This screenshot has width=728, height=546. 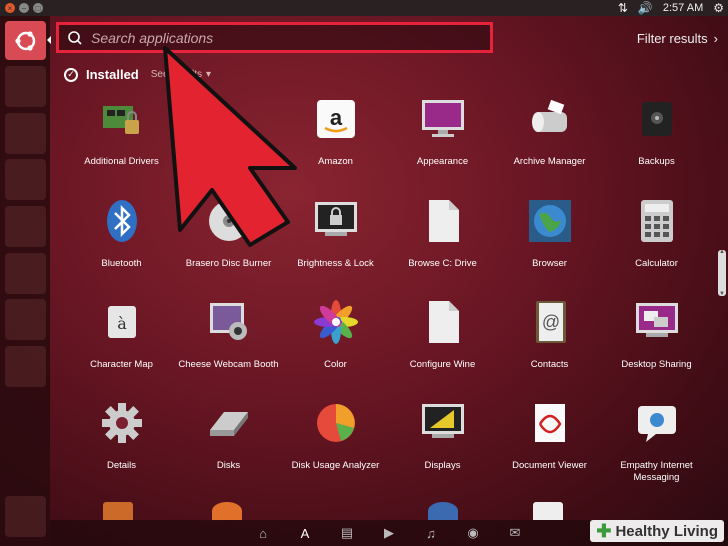 What do you see at coordinates (112, 74) in the screenshot?
I see `section-title: Installed` at bounding box center [112, 74].